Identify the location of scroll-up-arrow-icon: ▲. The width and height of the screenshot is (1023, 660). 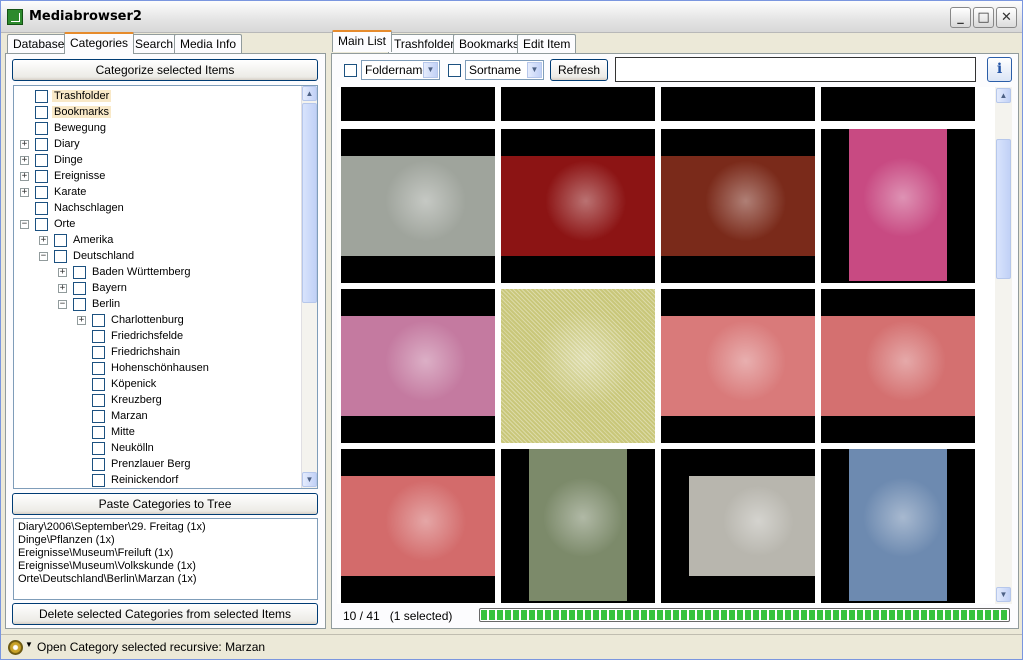
(1003, 95).